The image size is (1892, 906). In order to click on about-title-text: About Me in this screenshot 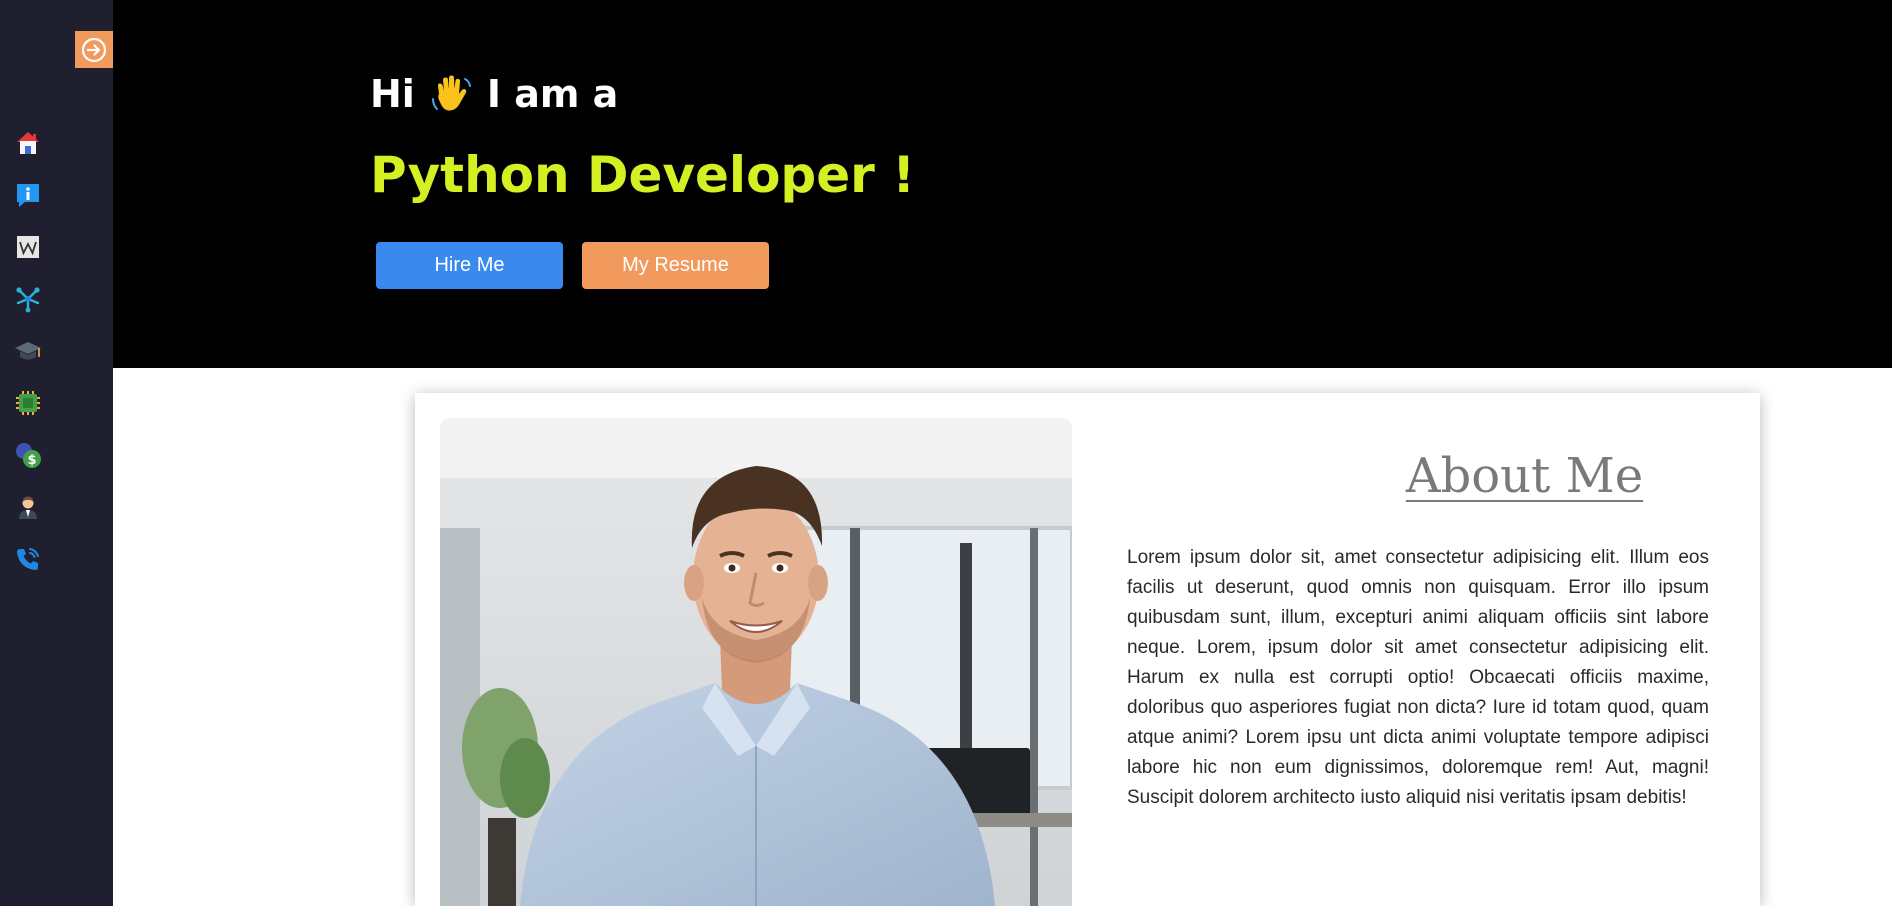, I will do `click(1524, 476)`.